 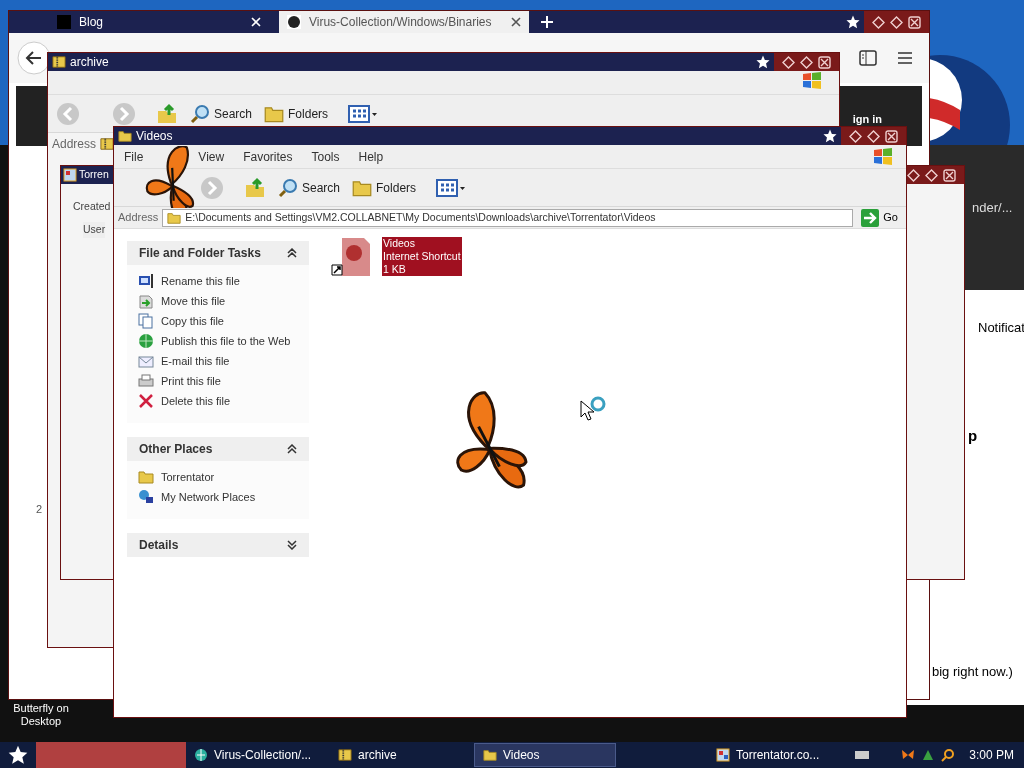 I want to click on move-icon, so click(x=146, y=301).